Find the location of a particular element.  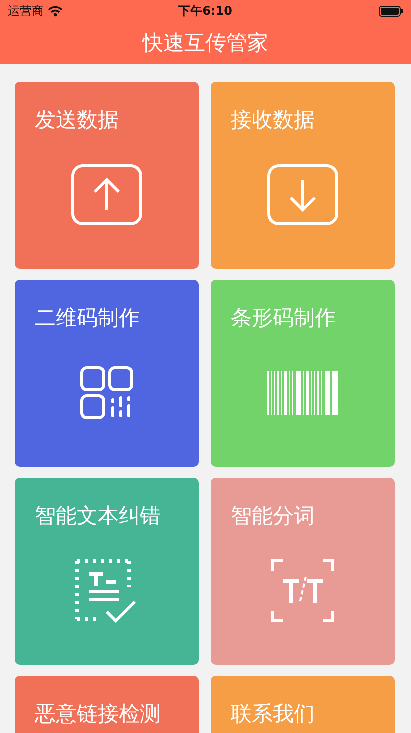

feature-tile: 恶意链接检测 is located at coordinates (107, 704).